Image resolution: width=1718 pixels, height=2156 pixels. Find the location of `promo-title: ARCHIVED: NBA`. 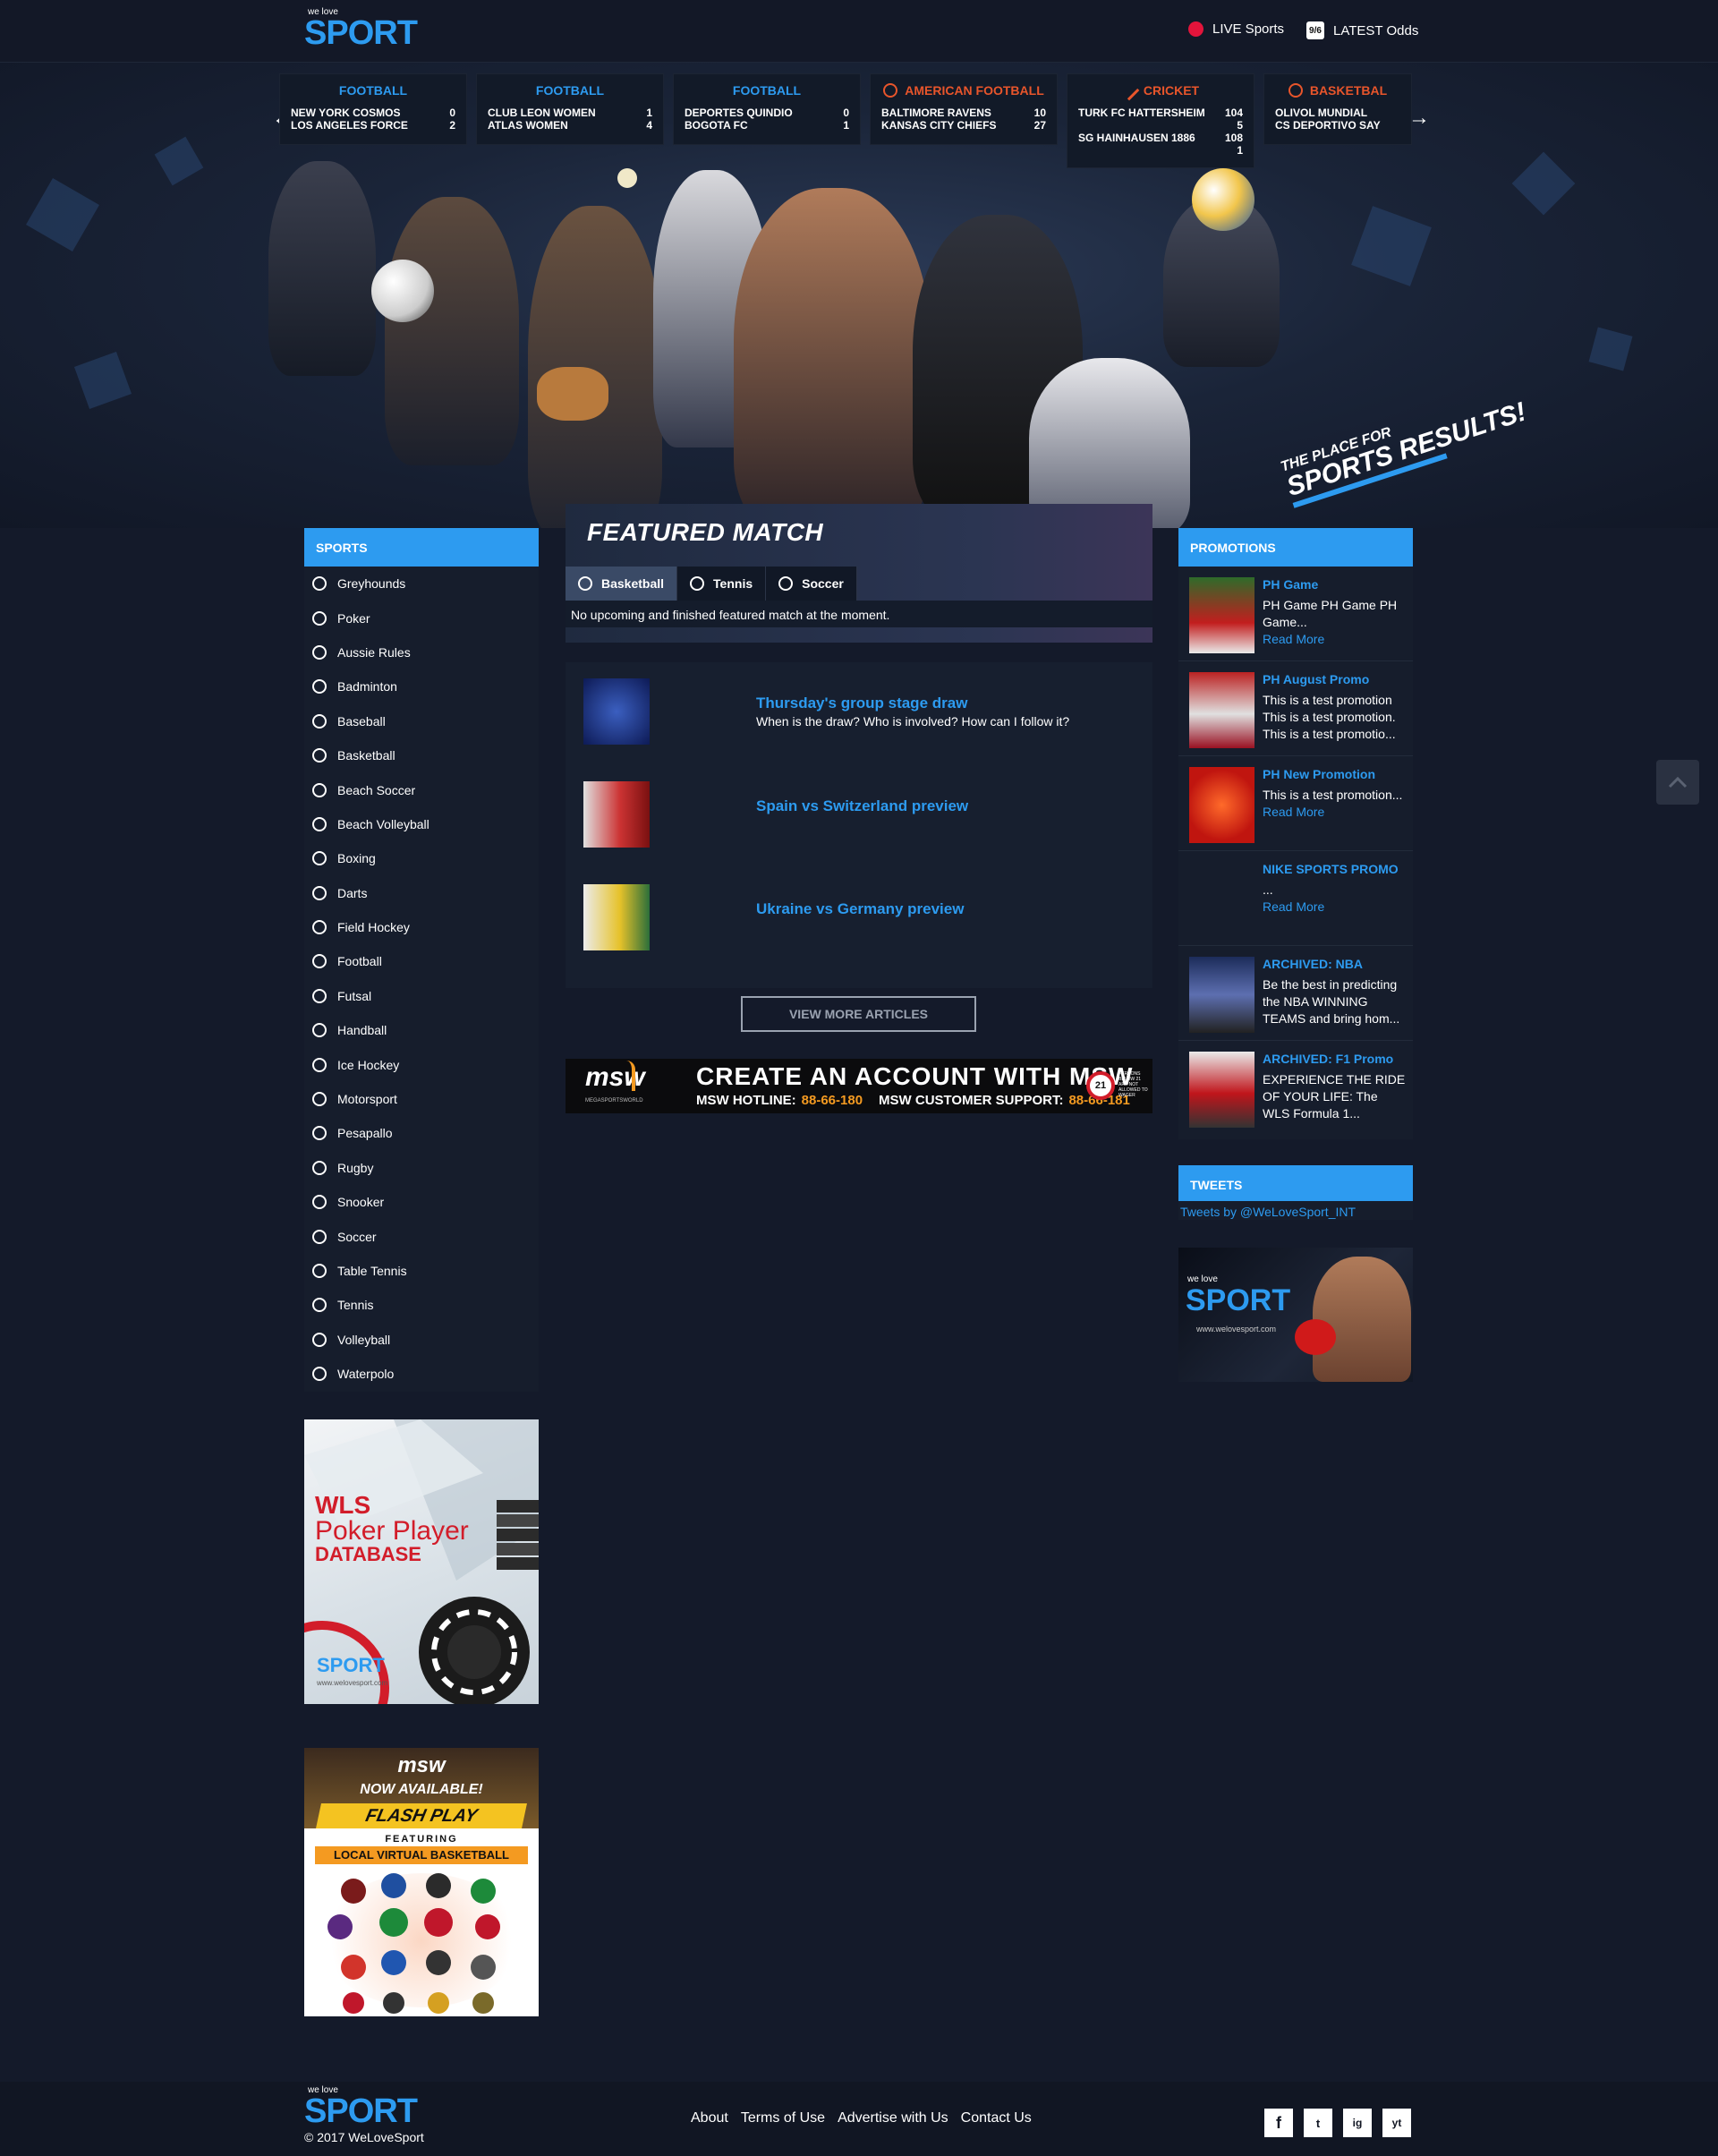

promo-title: ARCHIVED: NBA is located at coordinates (1313, 964).